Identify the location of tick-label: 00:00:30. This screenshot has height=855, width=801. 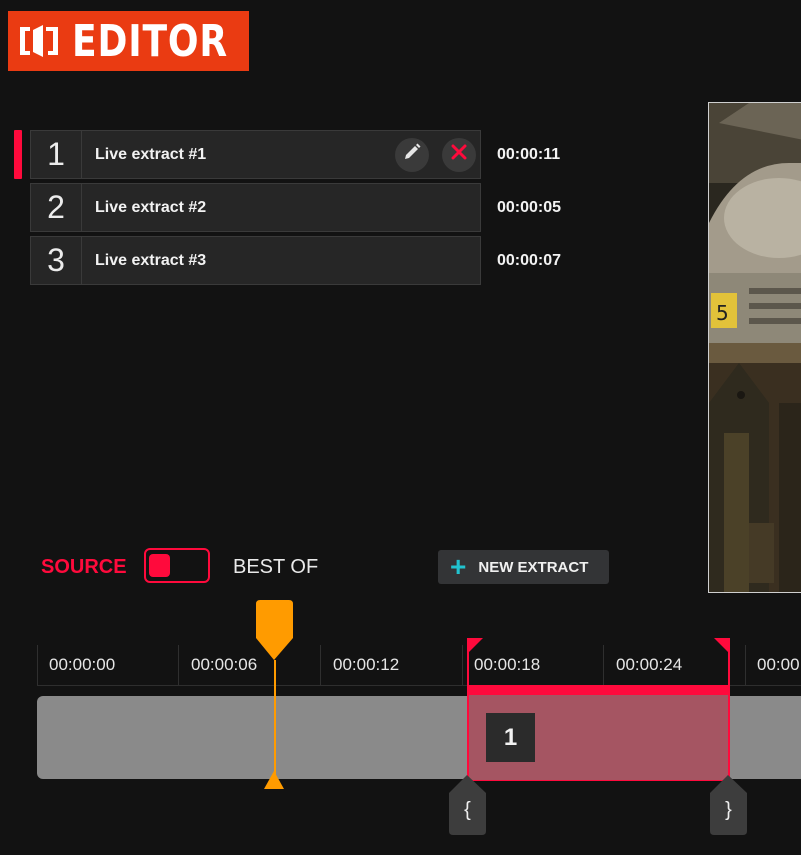
(779, 664).